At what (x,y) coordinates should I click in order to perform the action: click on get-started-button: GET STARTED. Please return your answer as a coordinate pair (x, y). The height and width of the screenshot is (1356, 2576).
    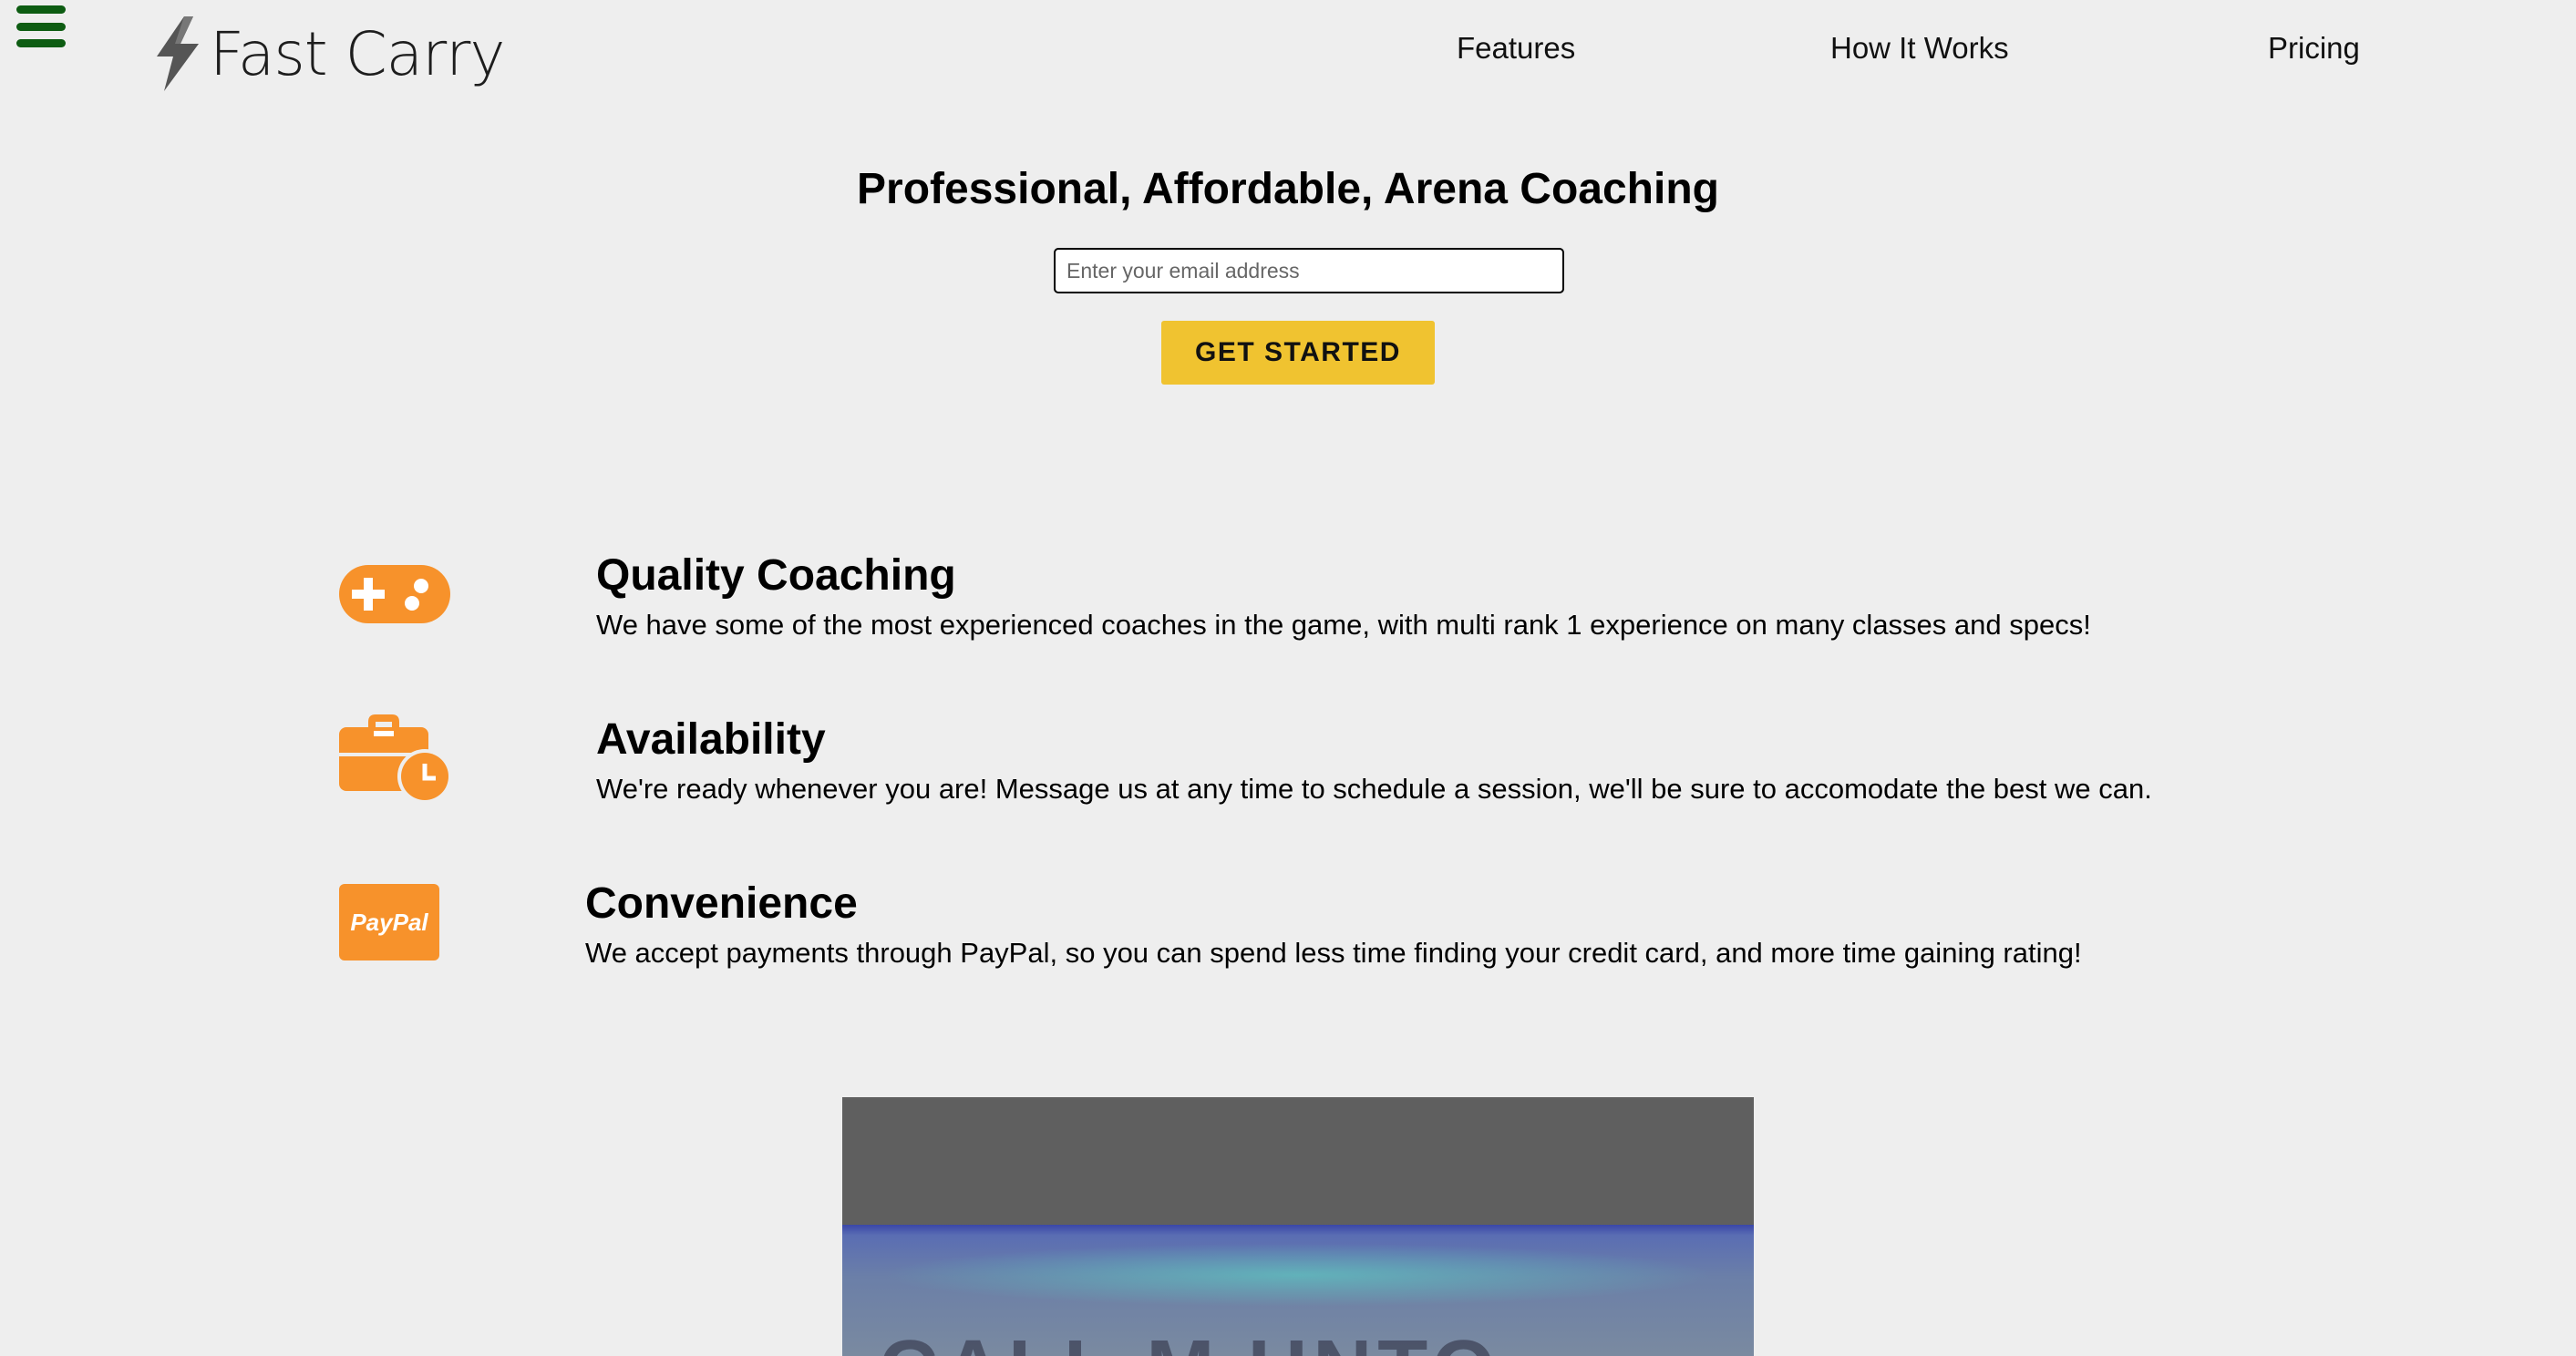
    Looking at the image, I should click on (1298, 353).